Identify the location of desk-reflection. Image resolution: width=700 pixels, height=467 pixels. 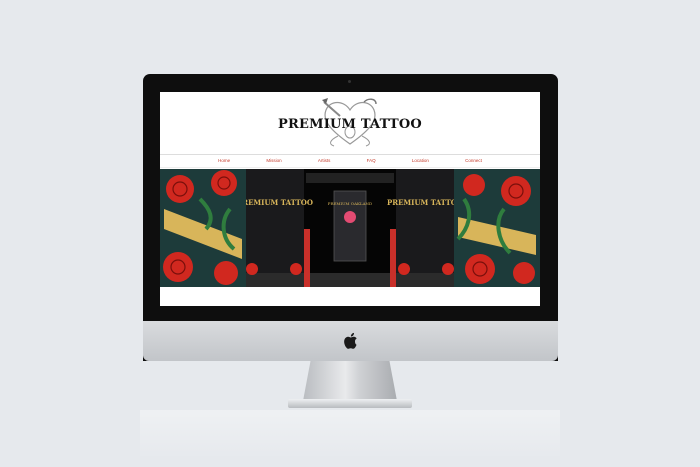
(350, 435).